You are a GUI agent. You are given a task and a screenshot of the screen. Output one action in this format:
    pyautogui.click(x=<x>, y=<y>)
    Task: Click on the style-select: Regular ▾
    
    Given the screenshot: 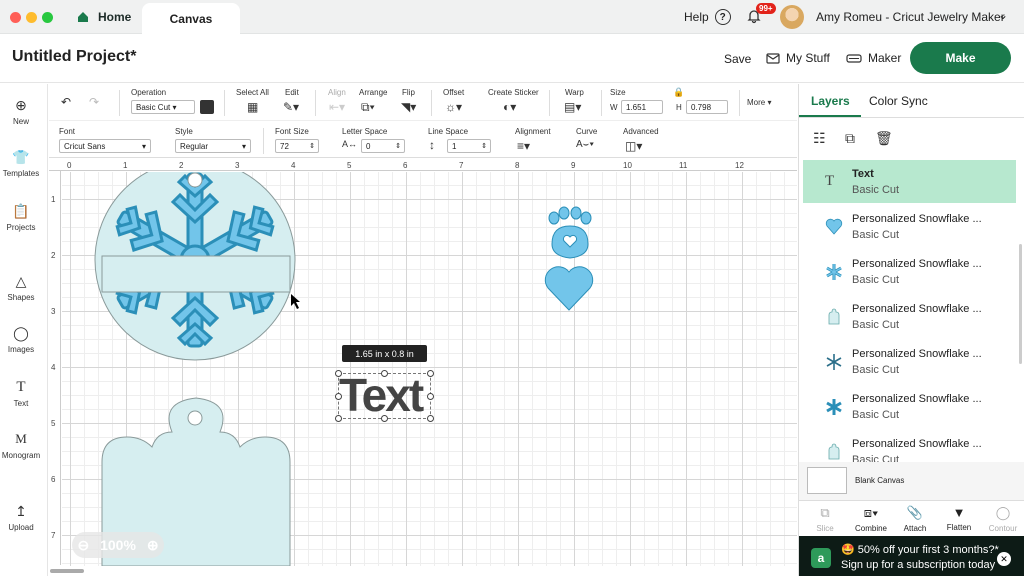 What is the action you would take?
    pyautogui.click(x=213, y=146)
    